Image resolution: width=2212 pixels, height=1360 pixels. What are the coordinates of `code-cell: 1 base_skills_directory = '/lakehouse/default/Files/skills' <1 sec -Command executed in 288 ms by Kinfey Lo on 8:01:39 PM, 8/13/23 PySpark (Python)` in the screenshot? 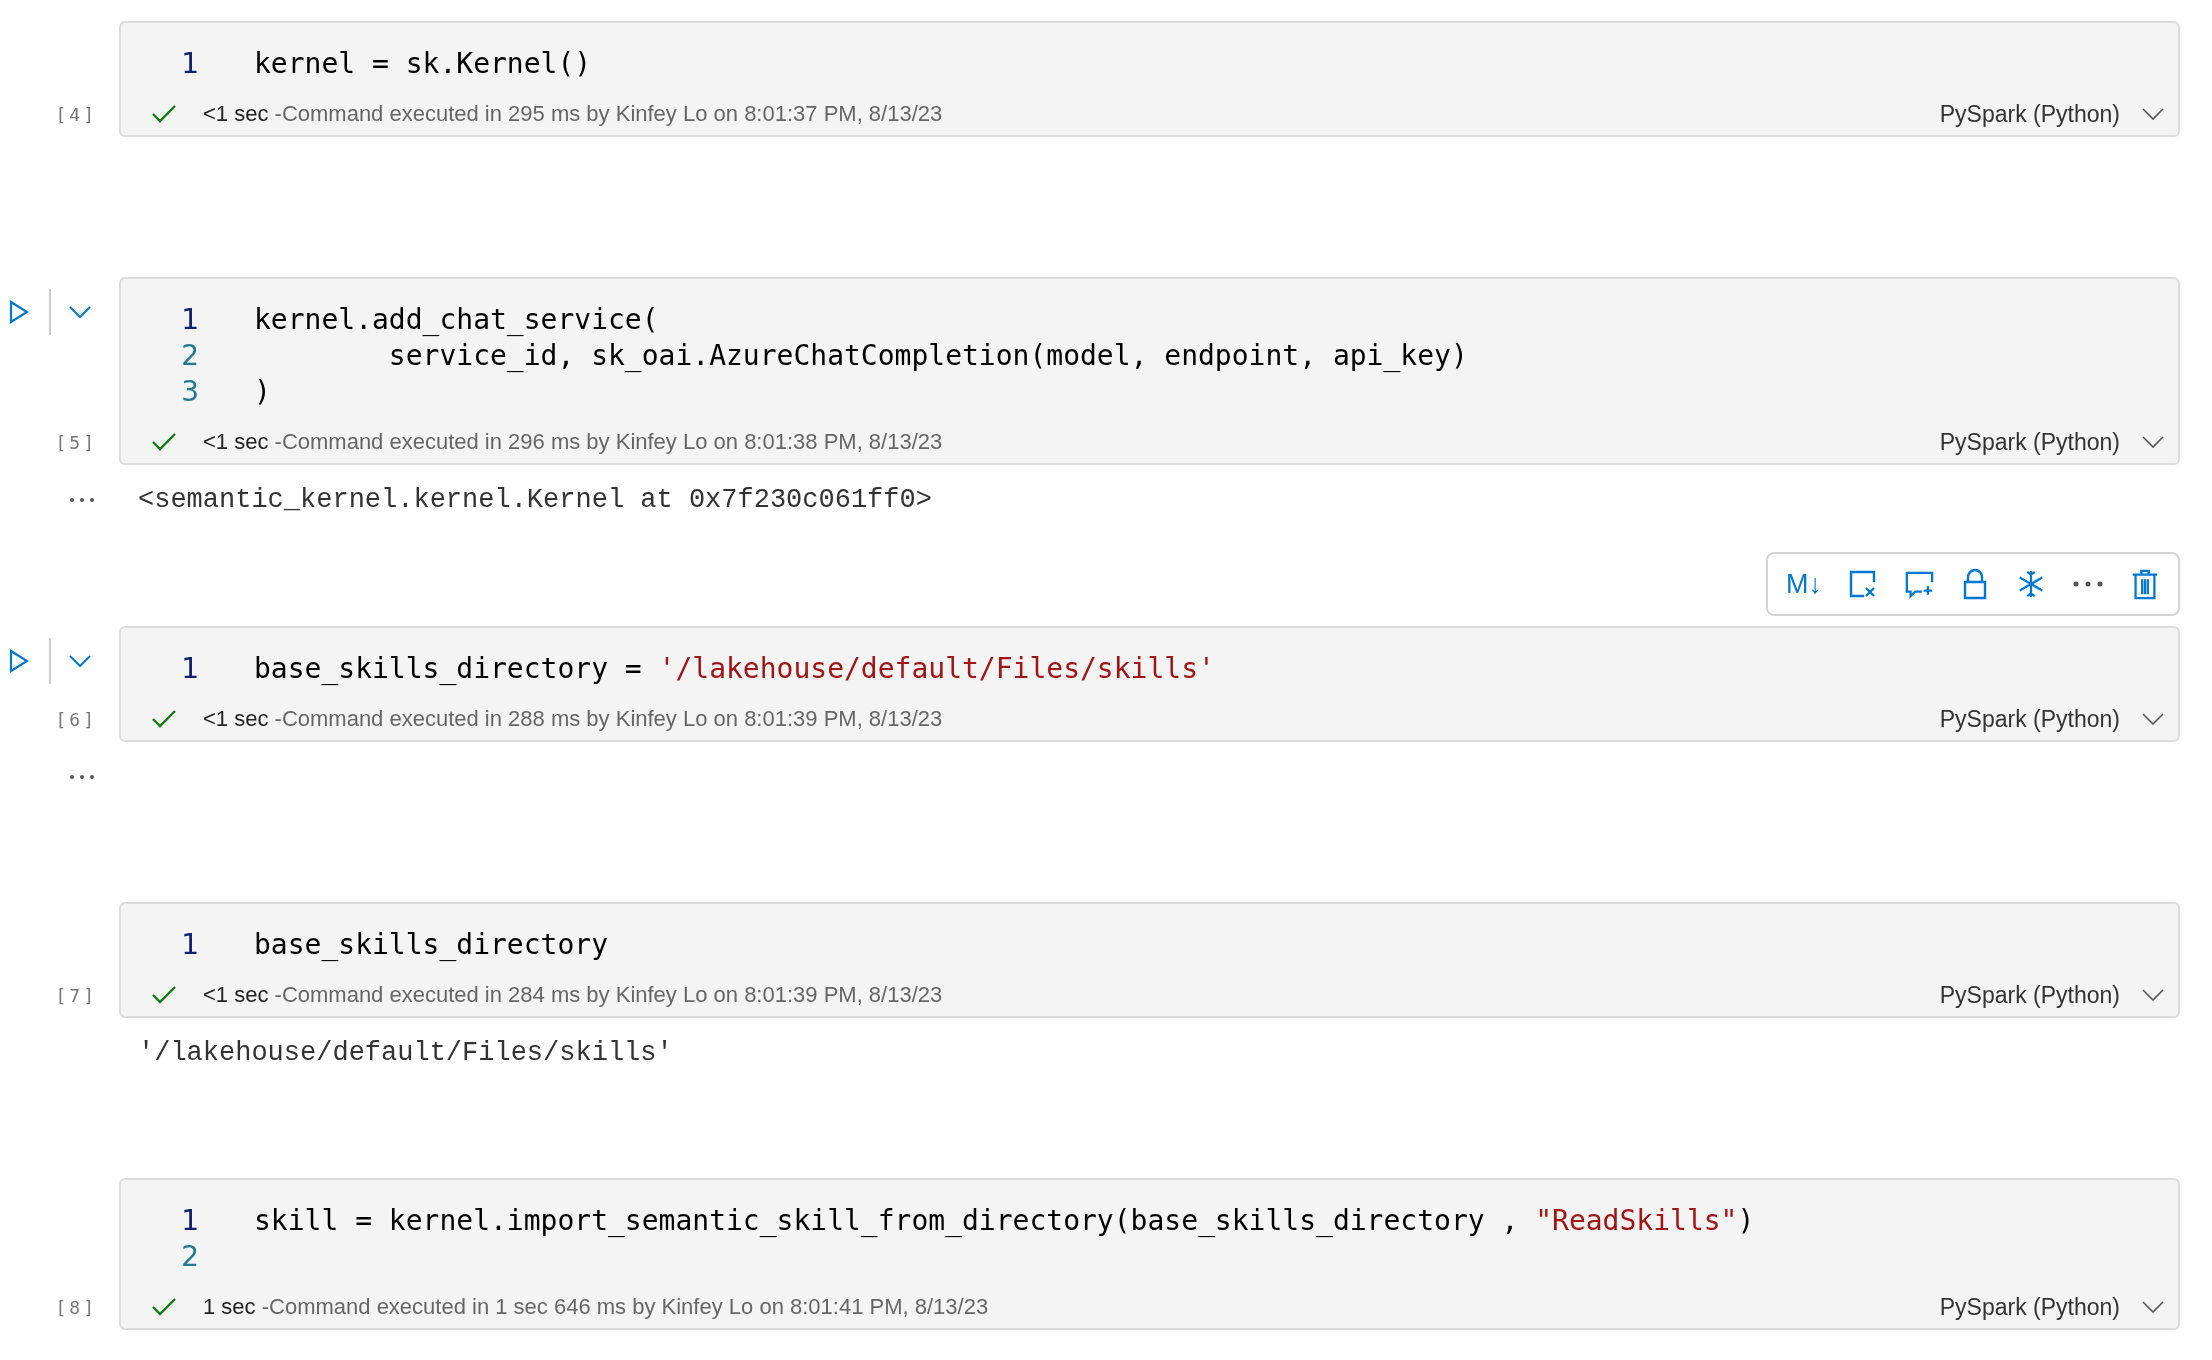 It's located at (1149, 684).